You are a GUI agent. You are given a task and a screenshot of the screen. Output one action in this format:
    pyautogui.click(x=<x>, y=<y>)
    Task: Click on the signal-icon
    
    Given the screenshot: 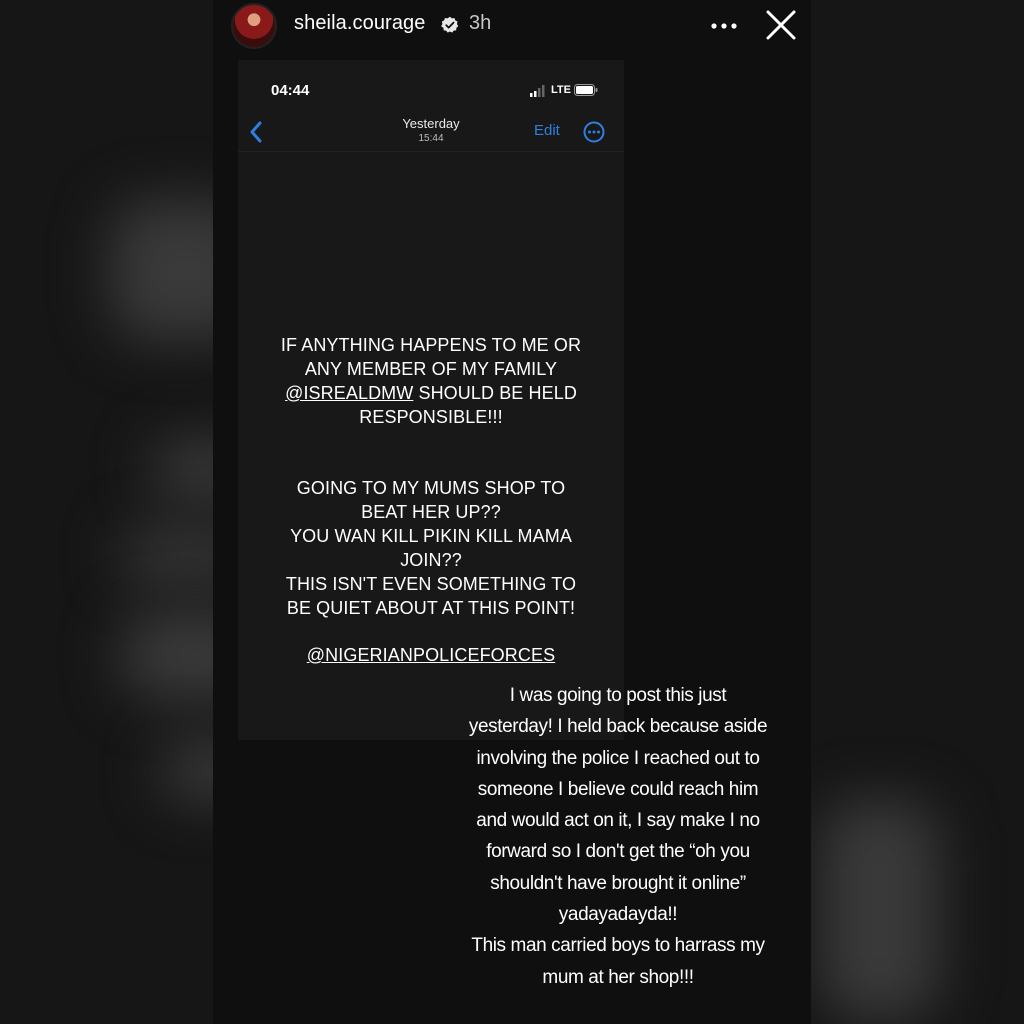 What is the action you would take?
    pyautogui.click(x=537, y=91)
    